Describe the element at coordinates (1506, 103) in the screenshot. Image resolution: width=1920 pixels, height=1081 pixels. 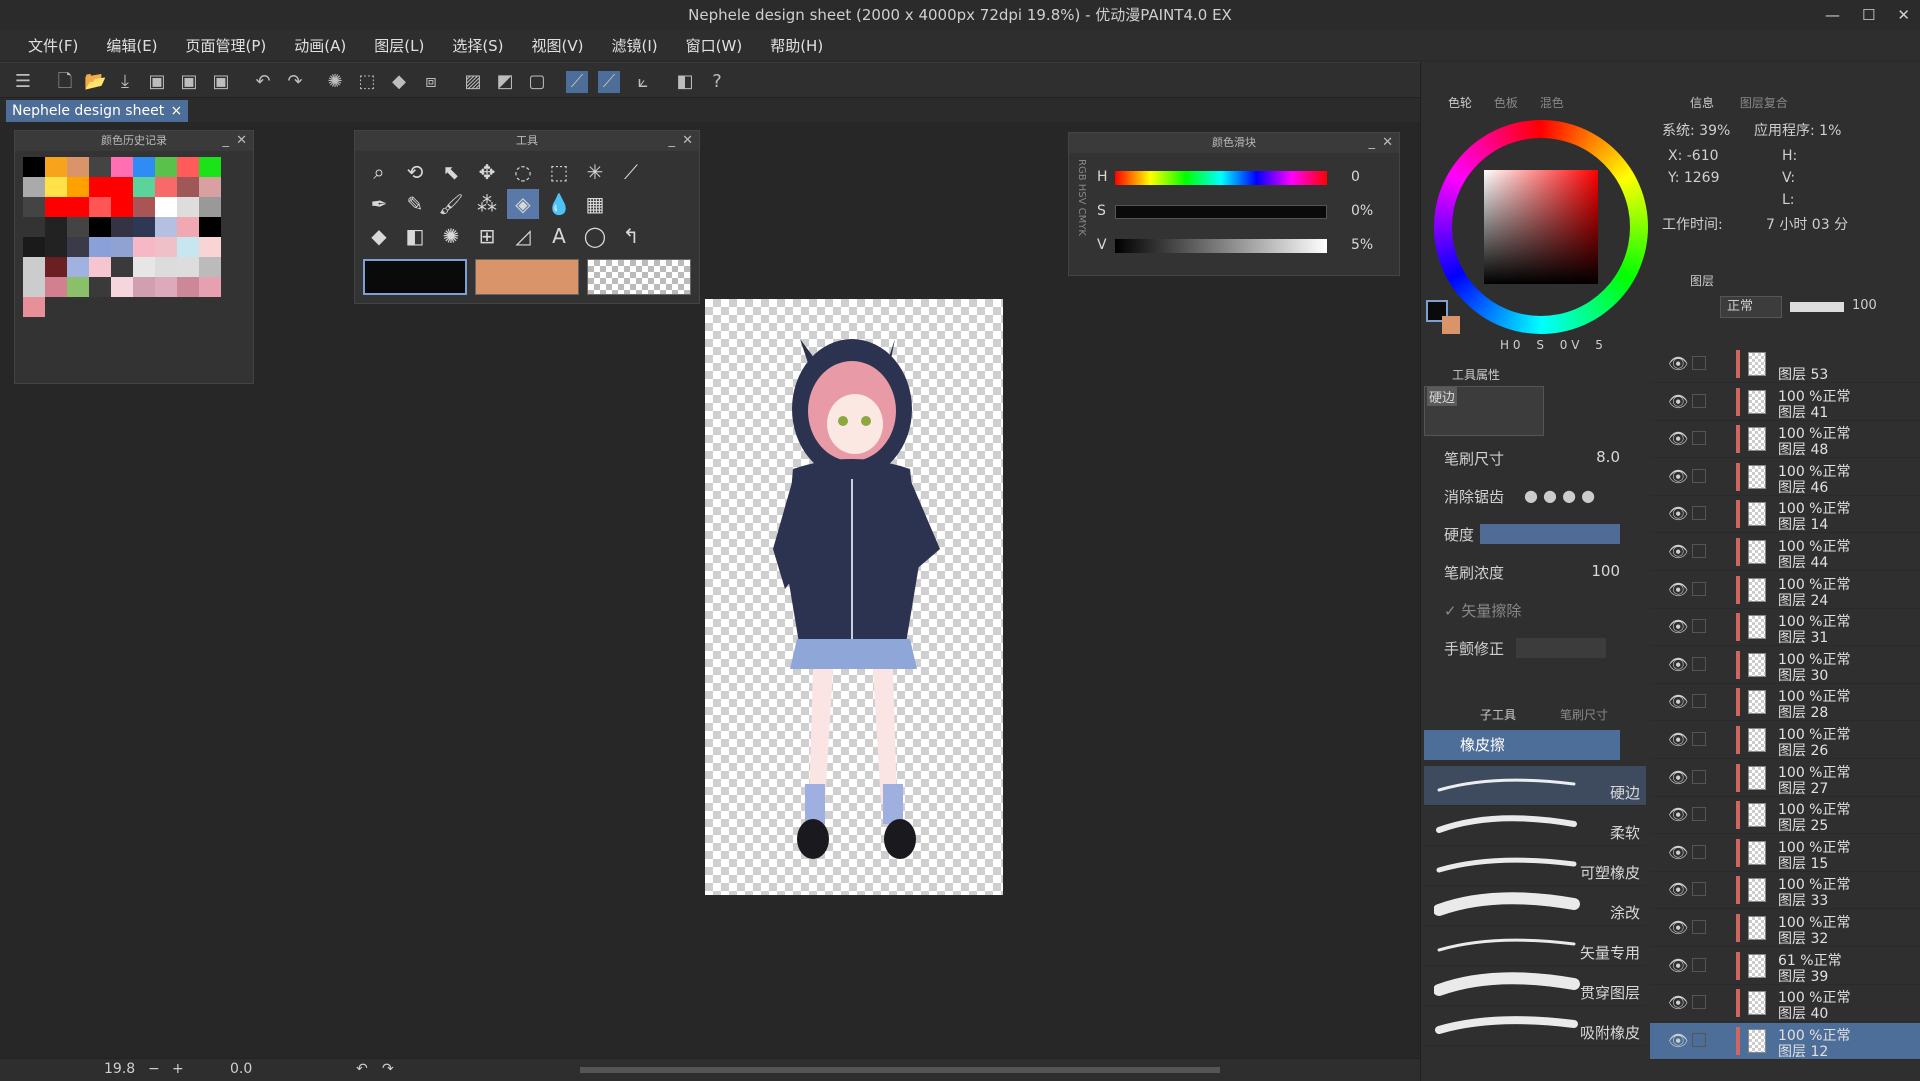
I see `tab-color-set: 色板` at that location.